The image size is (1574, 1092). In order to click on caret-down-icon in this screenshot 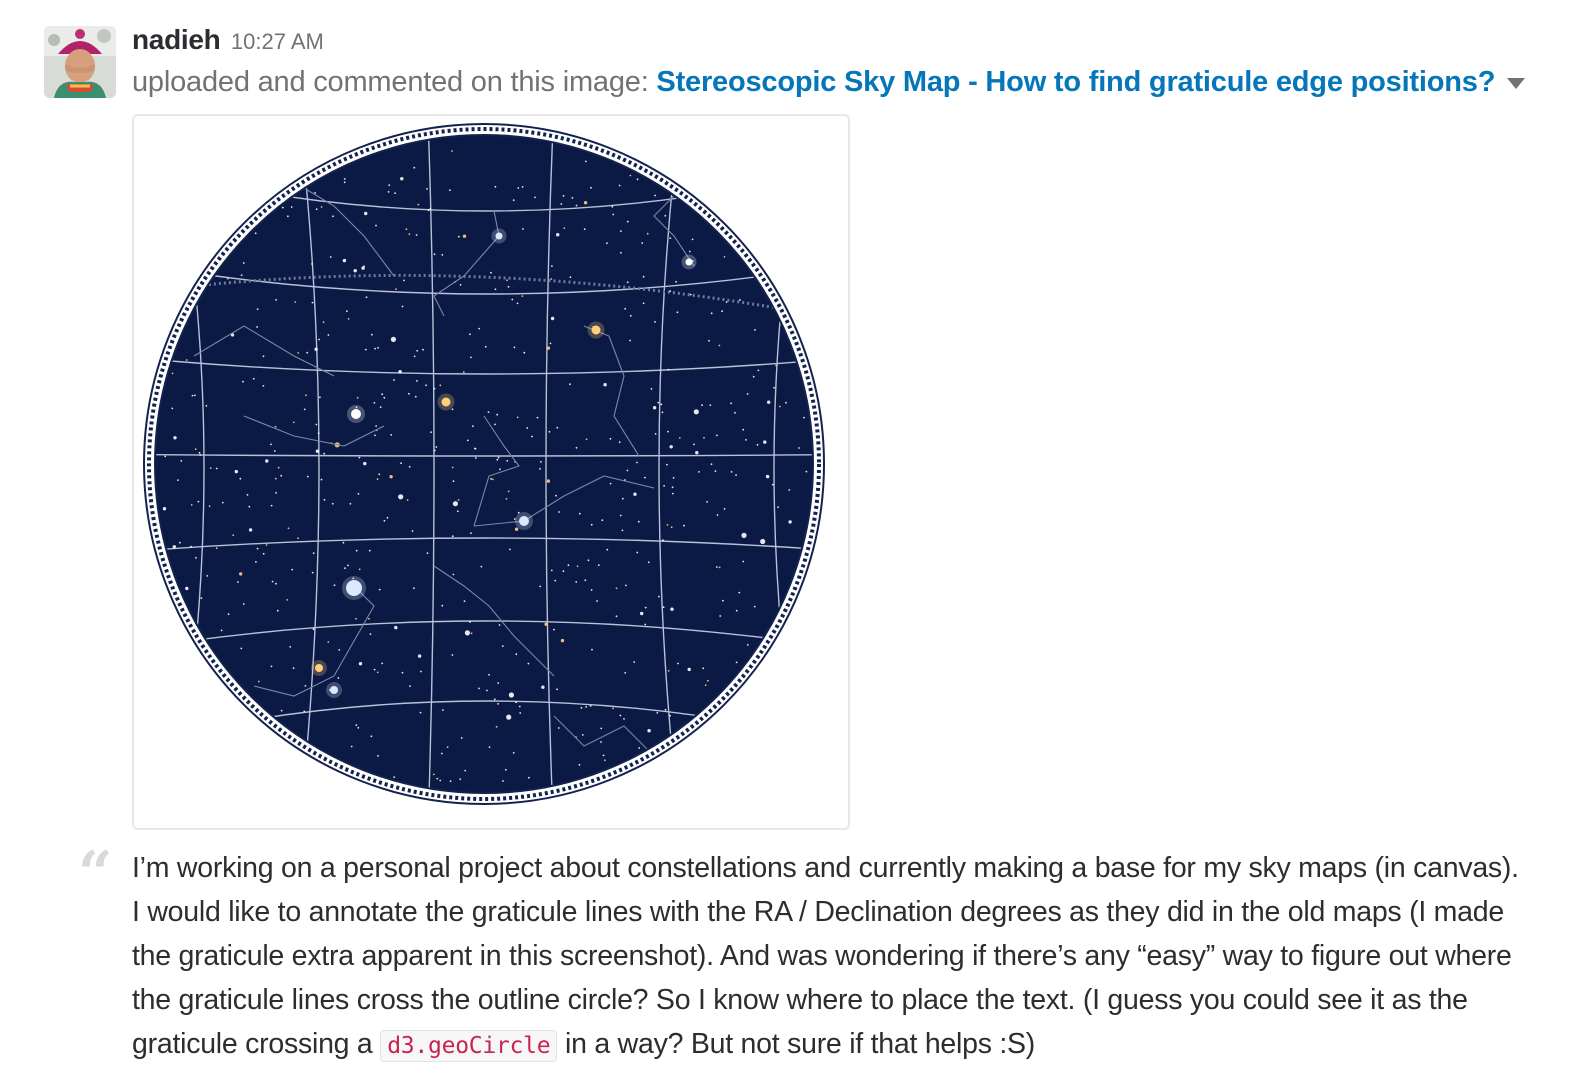, I will do `click(1516, 83)`.